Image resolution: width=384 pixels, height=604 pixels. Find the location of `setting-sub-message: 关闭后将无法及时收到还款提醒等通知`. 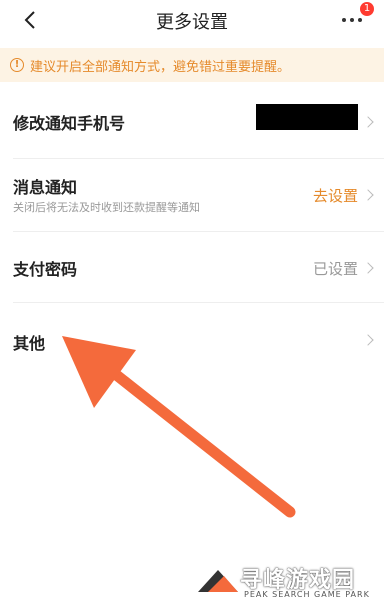

setting-sub-message: 关闭后将无法及时收到还款提醒等通知 is located at coordinates (106, 207).